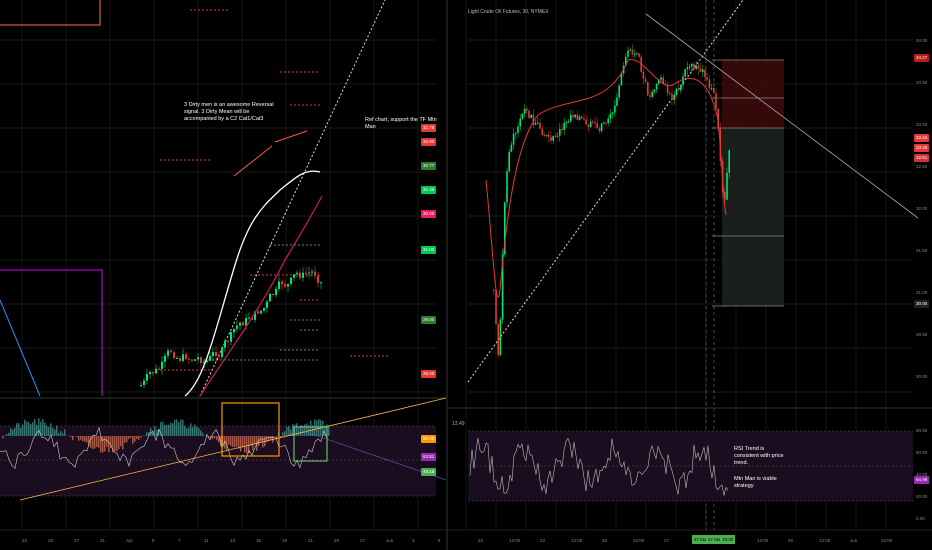 The image size is (932, 550). I want to click on x-tick-label: 31, so click(103, 540).